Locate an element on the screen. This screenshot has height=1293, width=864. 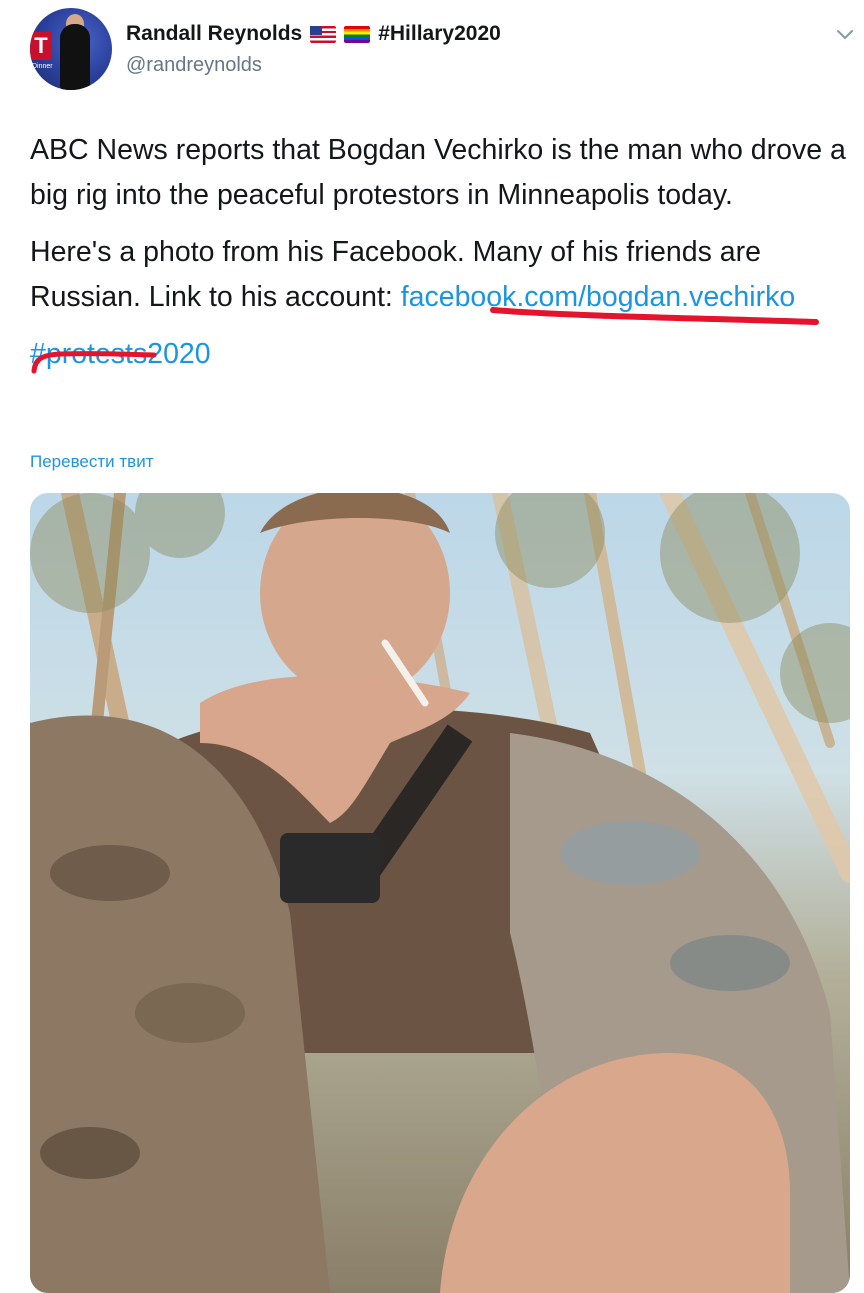
tweet-paragraph: #protests2020 is located at coordinates (440, 354).